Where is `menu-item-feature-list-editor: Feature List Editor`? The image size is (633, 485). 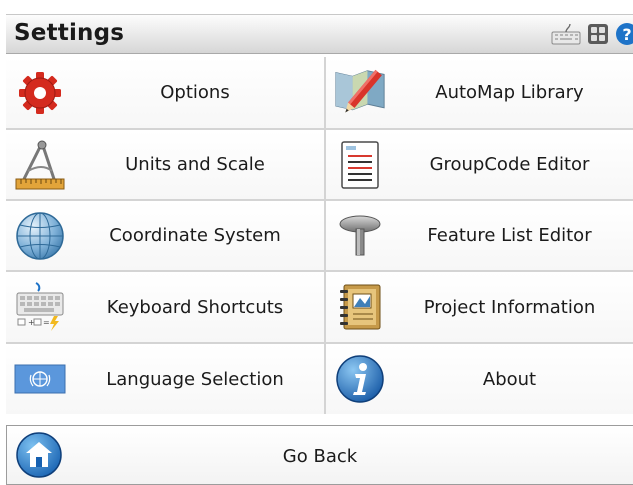 menu-item-feature-list-editor: Feature List Editor is located at coordinates (479, 235).